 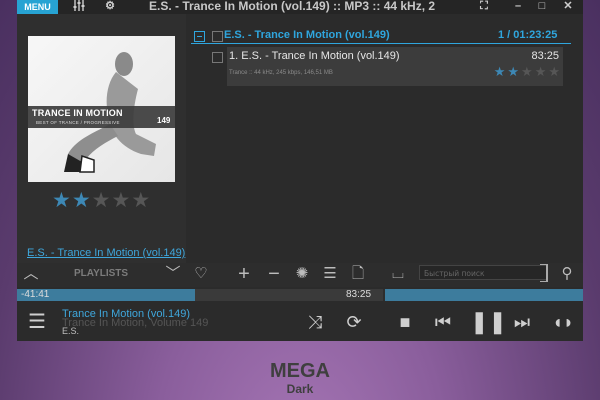 What do you see at coordinates (518, 7) in the screenshot?
I see `minimize-icon: –` at bounding box center [518, 7].